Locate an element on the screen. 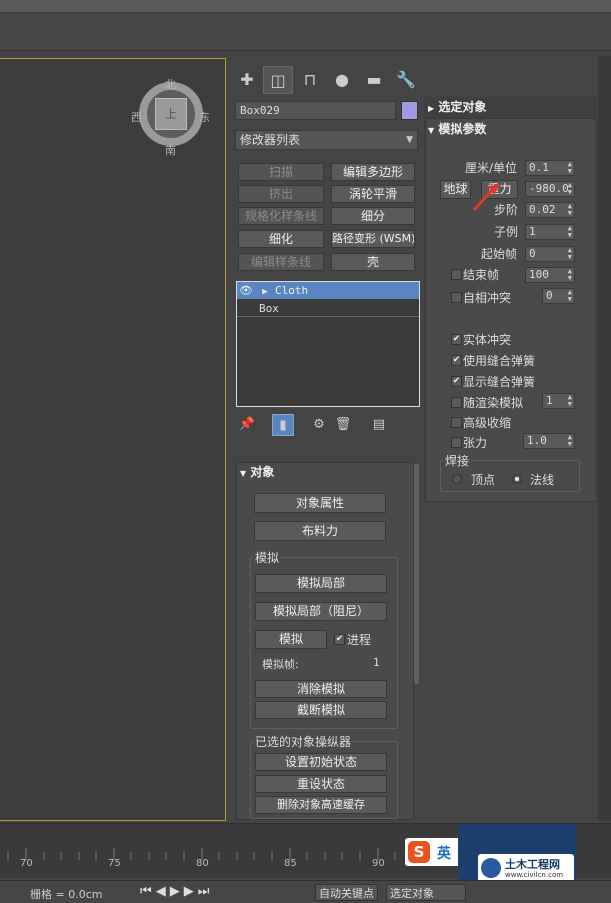  step-spinner: 0.02 ▲ ▼ is located at coordinates (550, 210).